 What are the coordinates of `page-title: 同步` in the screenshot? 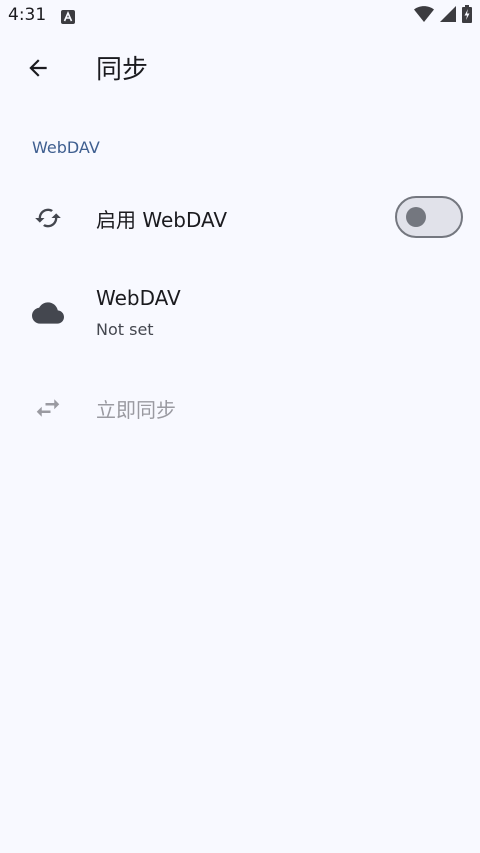 It's located at (122, 70).